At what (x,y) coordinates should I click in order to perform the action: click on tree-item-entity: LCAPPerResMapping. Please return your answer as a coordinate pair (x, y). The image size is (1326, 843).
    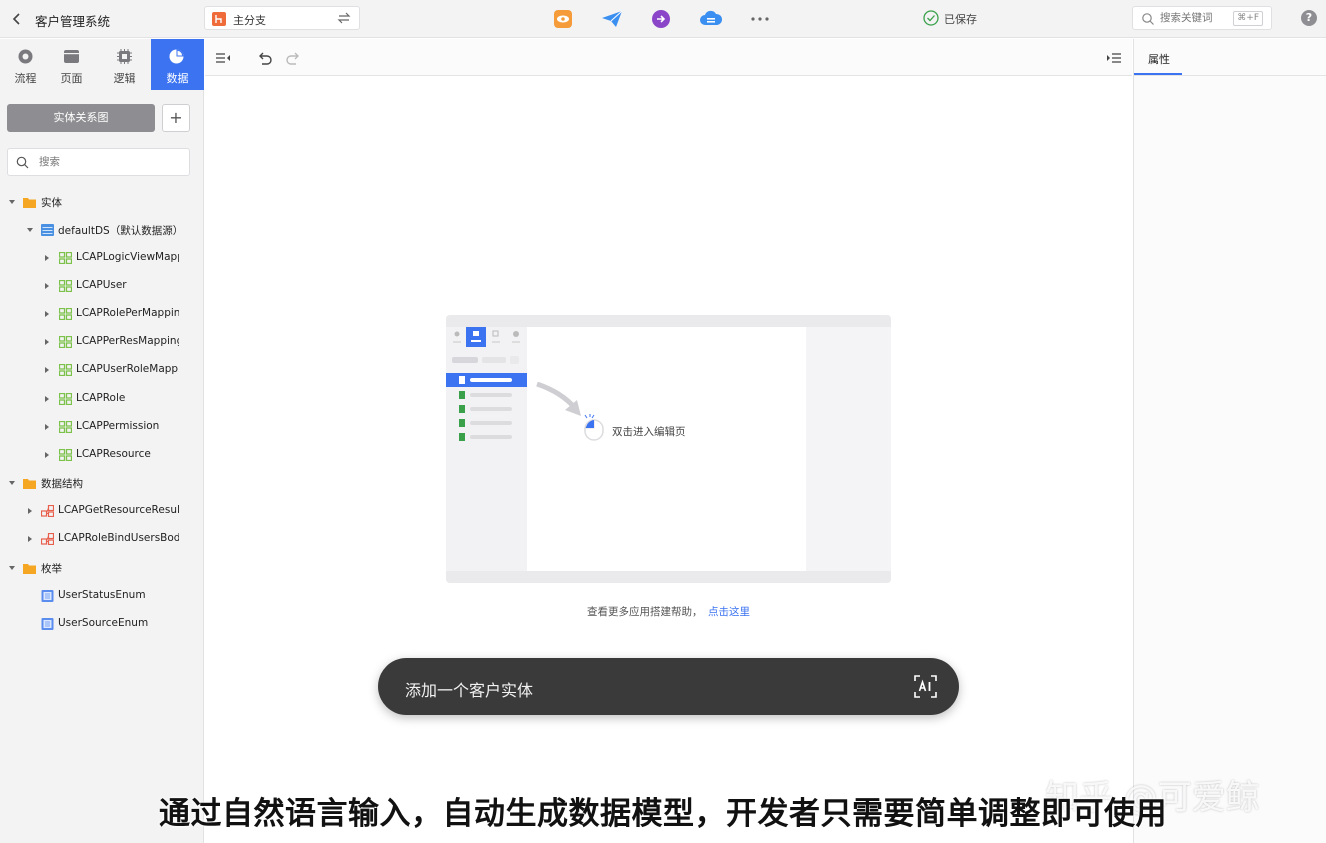
    Looking at the image, I should click on (102, 342).